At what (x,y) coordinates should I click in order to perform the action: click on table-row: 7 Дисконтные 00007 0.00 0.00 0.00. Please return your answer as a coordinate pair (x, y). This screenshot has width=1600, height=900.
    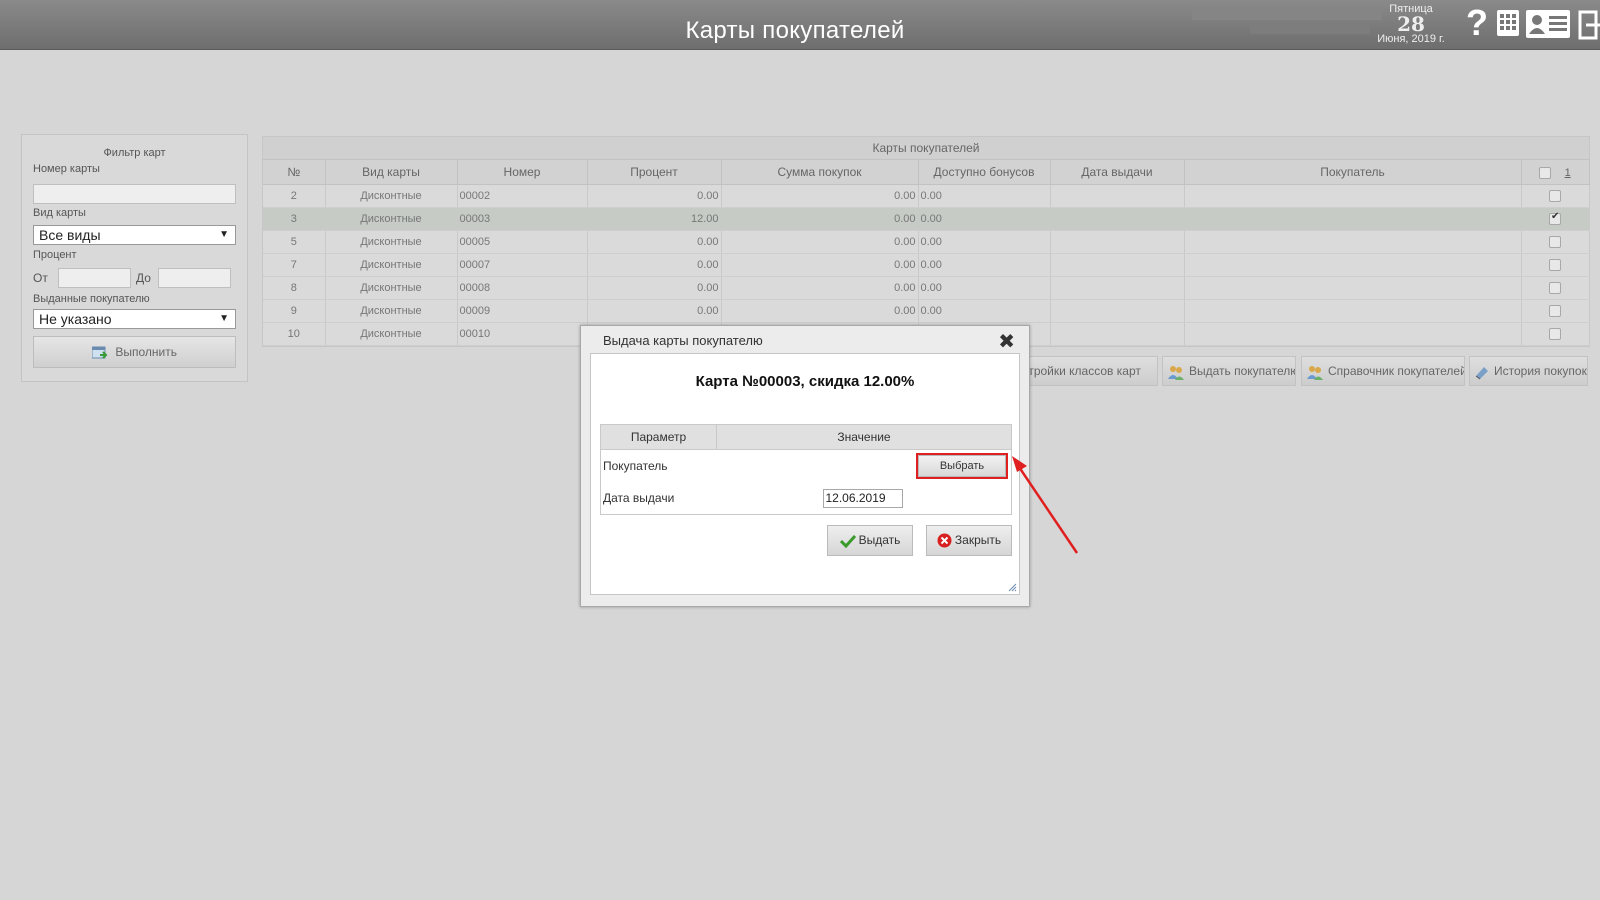
    Looking at the image, I should click on (926, 265).